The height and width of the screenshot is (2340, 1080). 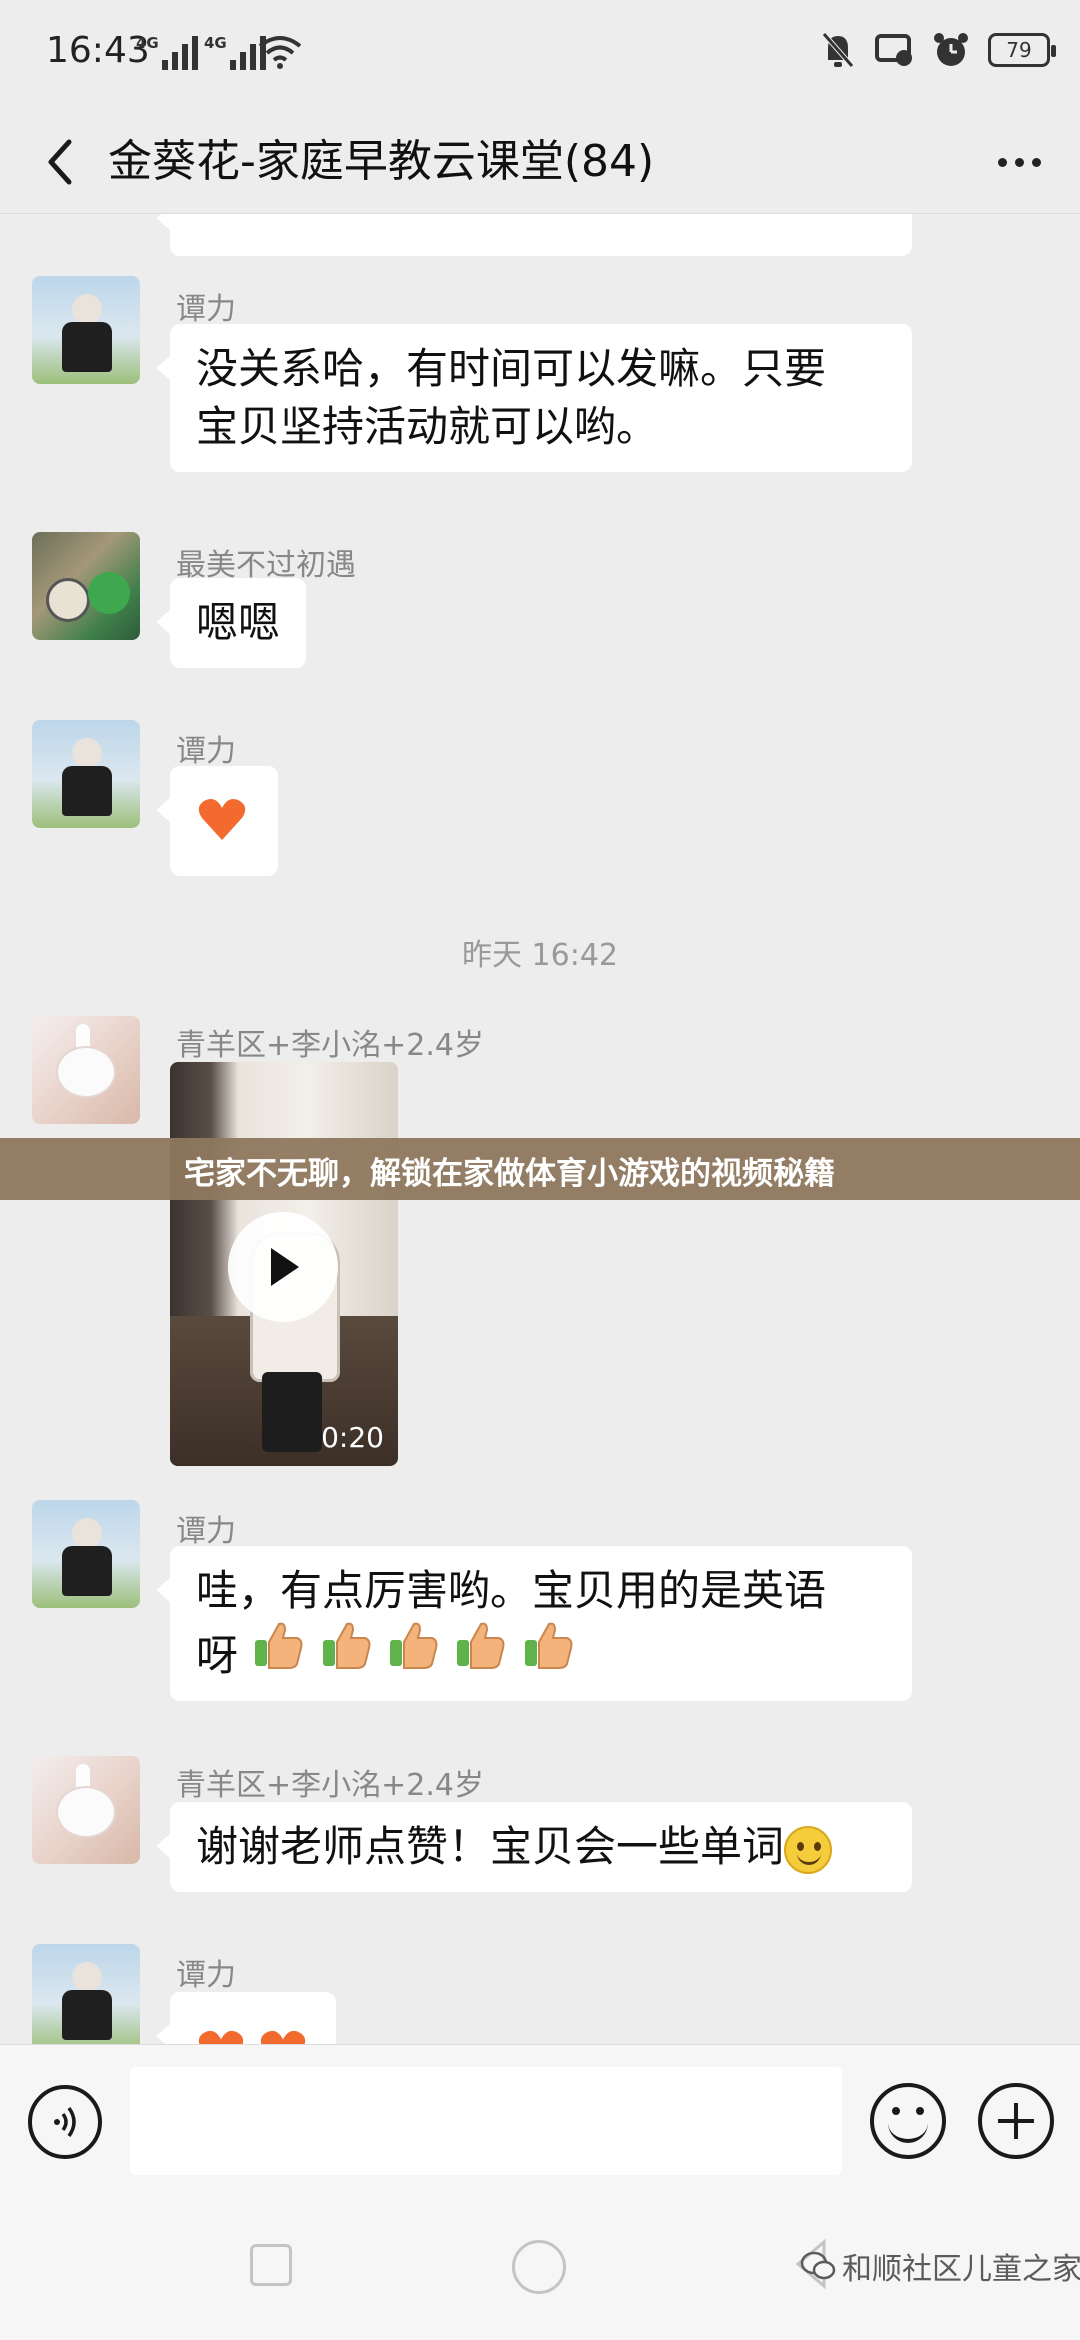 What do you see at coordinates (540, 955) in the screenshot?
I see `time-divider: 昨天 16:42` at bounding box center [540, 955].